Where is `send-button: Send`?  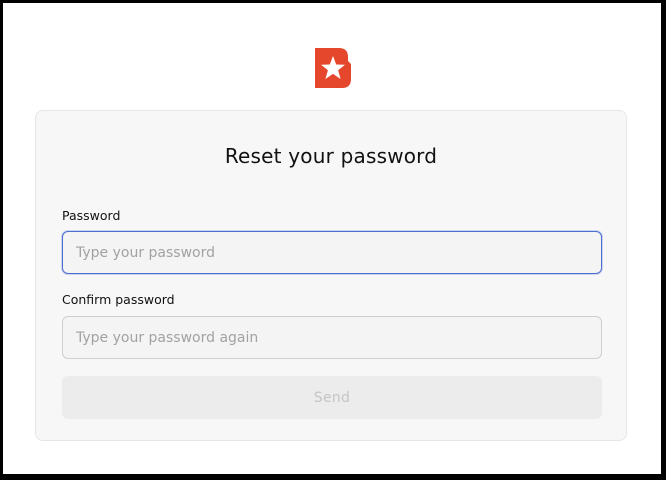 send-button: Send is located at coordinates (332, 397).